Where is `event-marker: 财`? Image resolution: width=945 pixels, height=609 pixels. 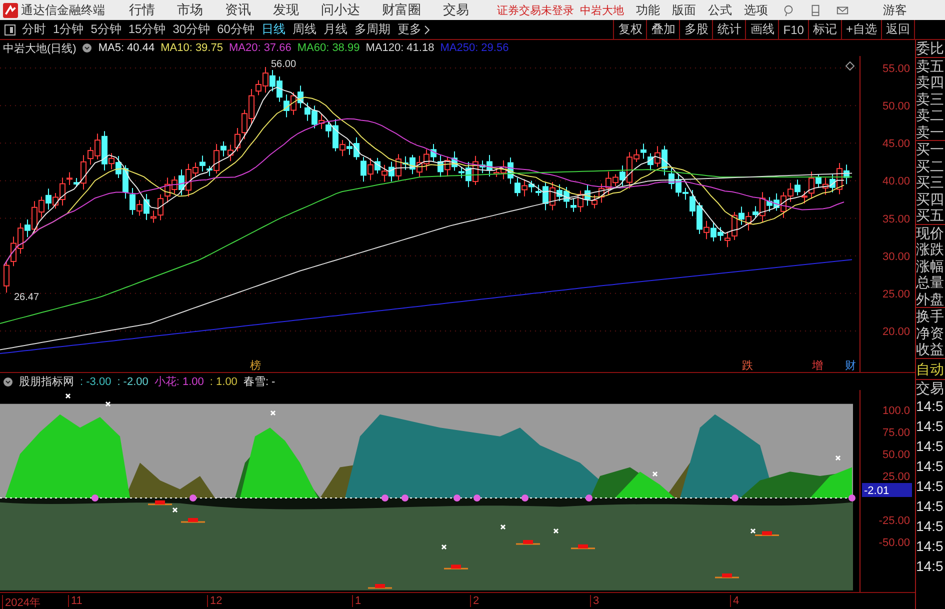
event-marker: 财 is located at coordinates (850, 366).